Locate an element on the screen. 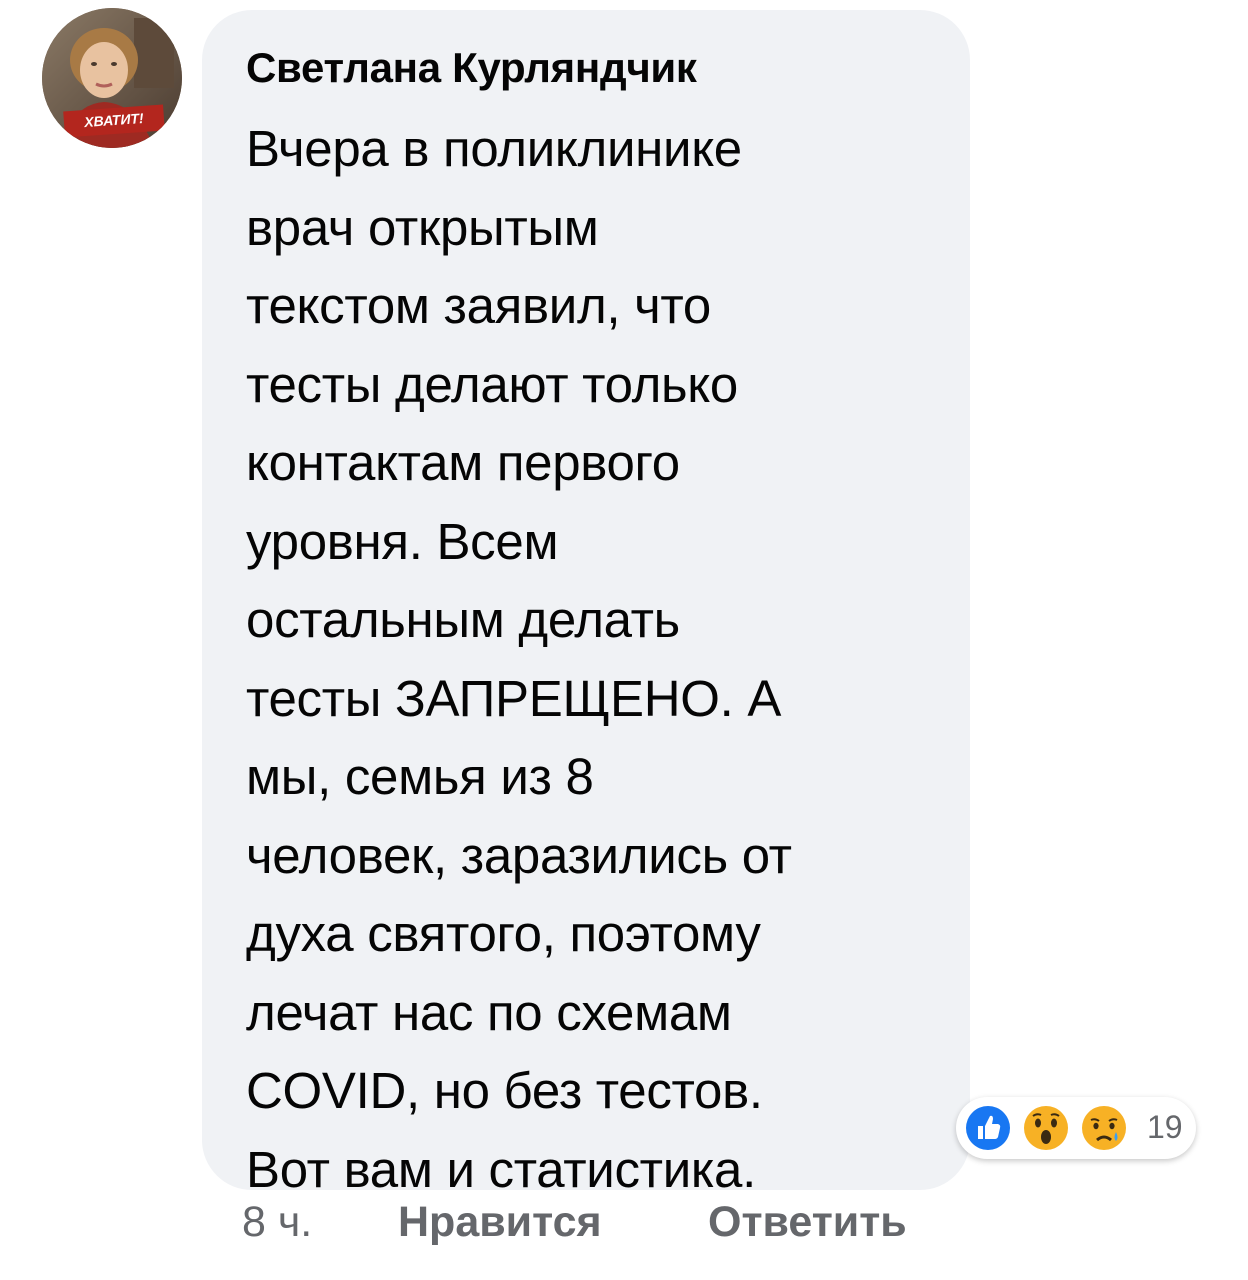 The width and height of the screenshot is (1248, 1280). comment-line: человек, заразились от is located at coordinates (519, 855).